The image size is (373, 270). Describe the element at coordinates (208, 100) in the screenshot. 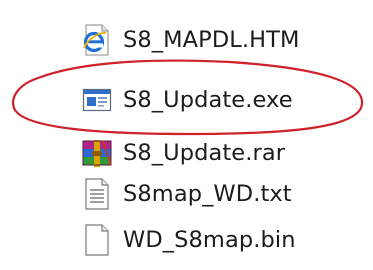

I see `file-name: S8_Update.exe` at that location.